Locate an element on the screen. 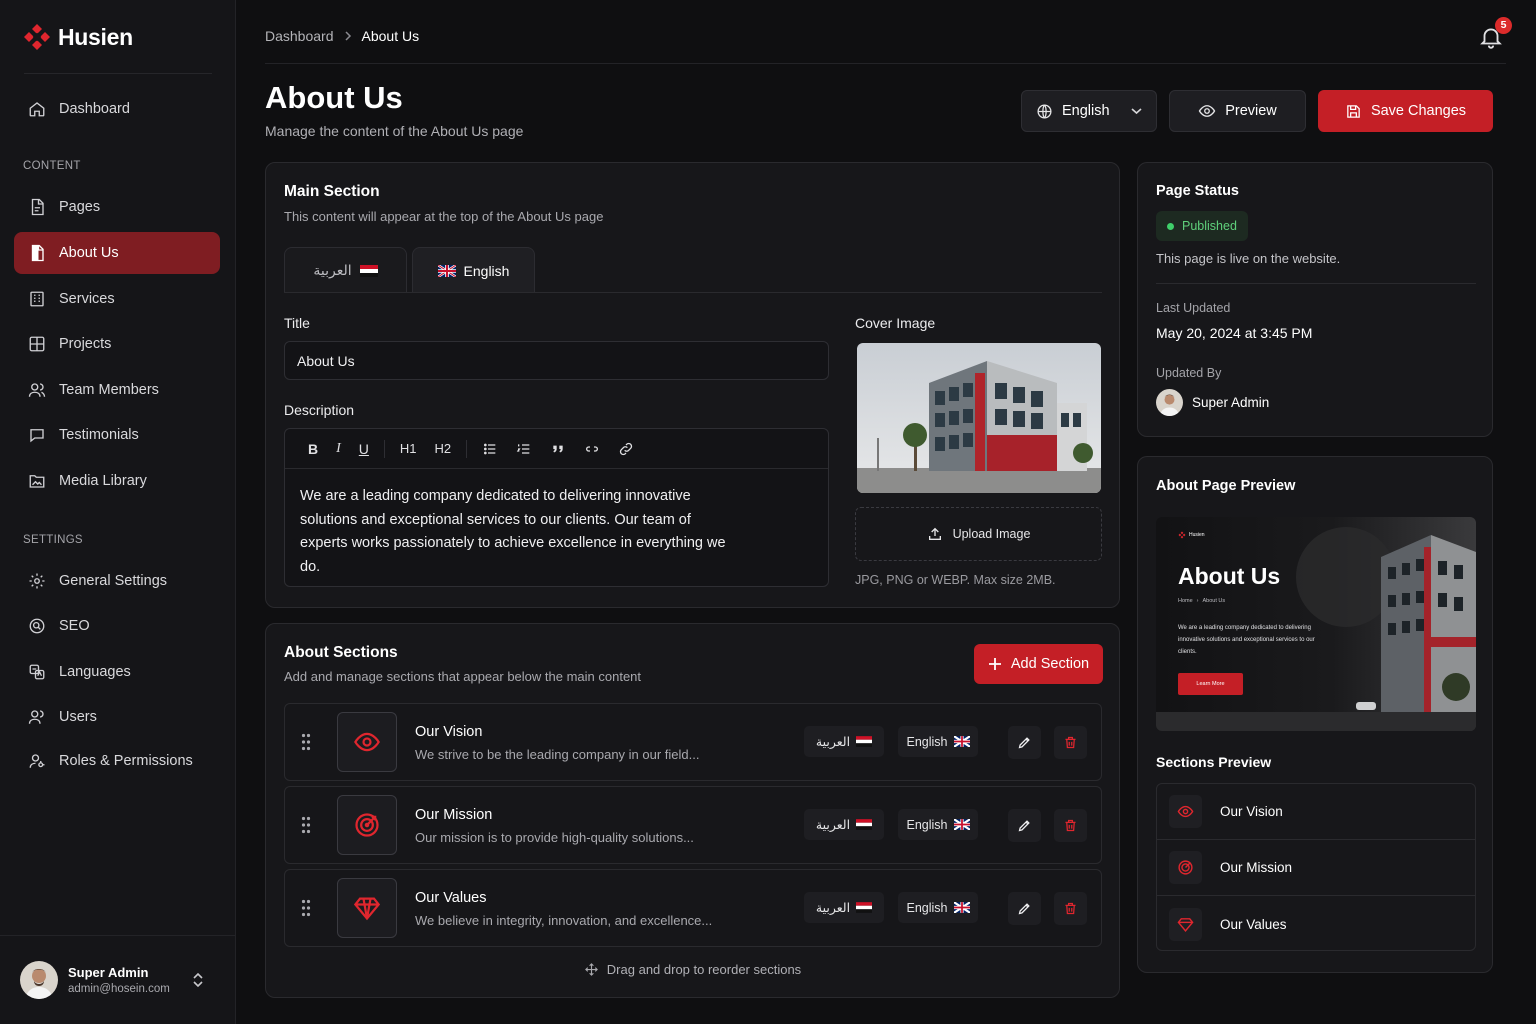 The width and height of the screenshot is (1536, 1024). status-badge: Published is located at coordinates (1202, 226).